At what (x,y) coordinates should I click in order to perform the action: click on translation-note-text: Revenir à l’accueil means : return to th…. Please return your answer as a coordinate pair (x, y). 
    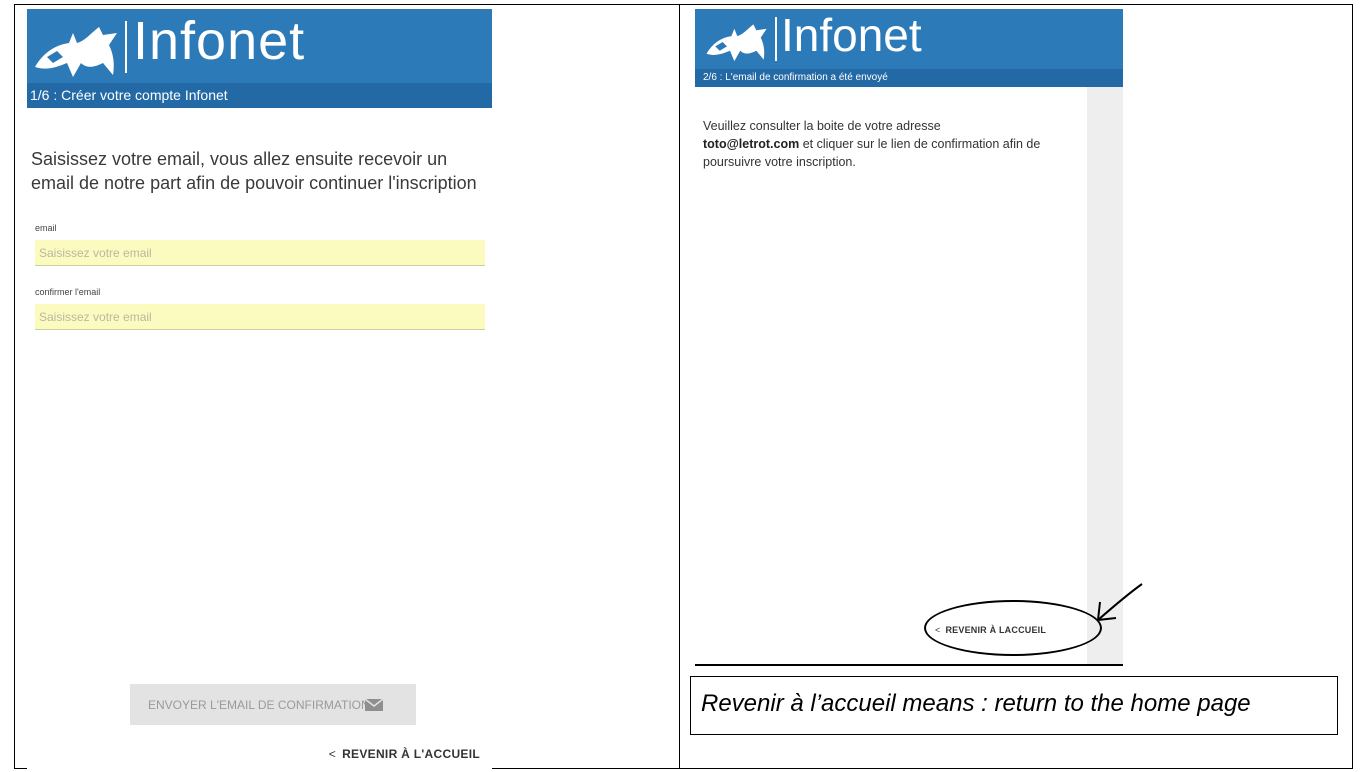
    Looking at the image, I should click on (976, 703).